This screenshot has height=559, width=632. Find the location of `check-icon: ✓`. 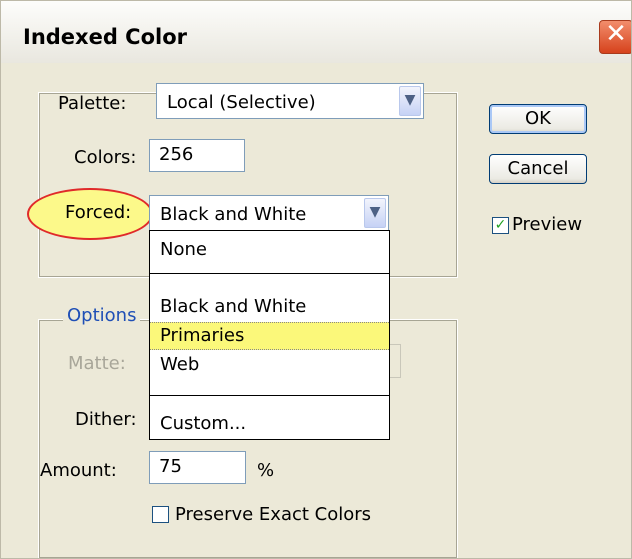

check-icon: ✓ is located at coordinates (500, 225).